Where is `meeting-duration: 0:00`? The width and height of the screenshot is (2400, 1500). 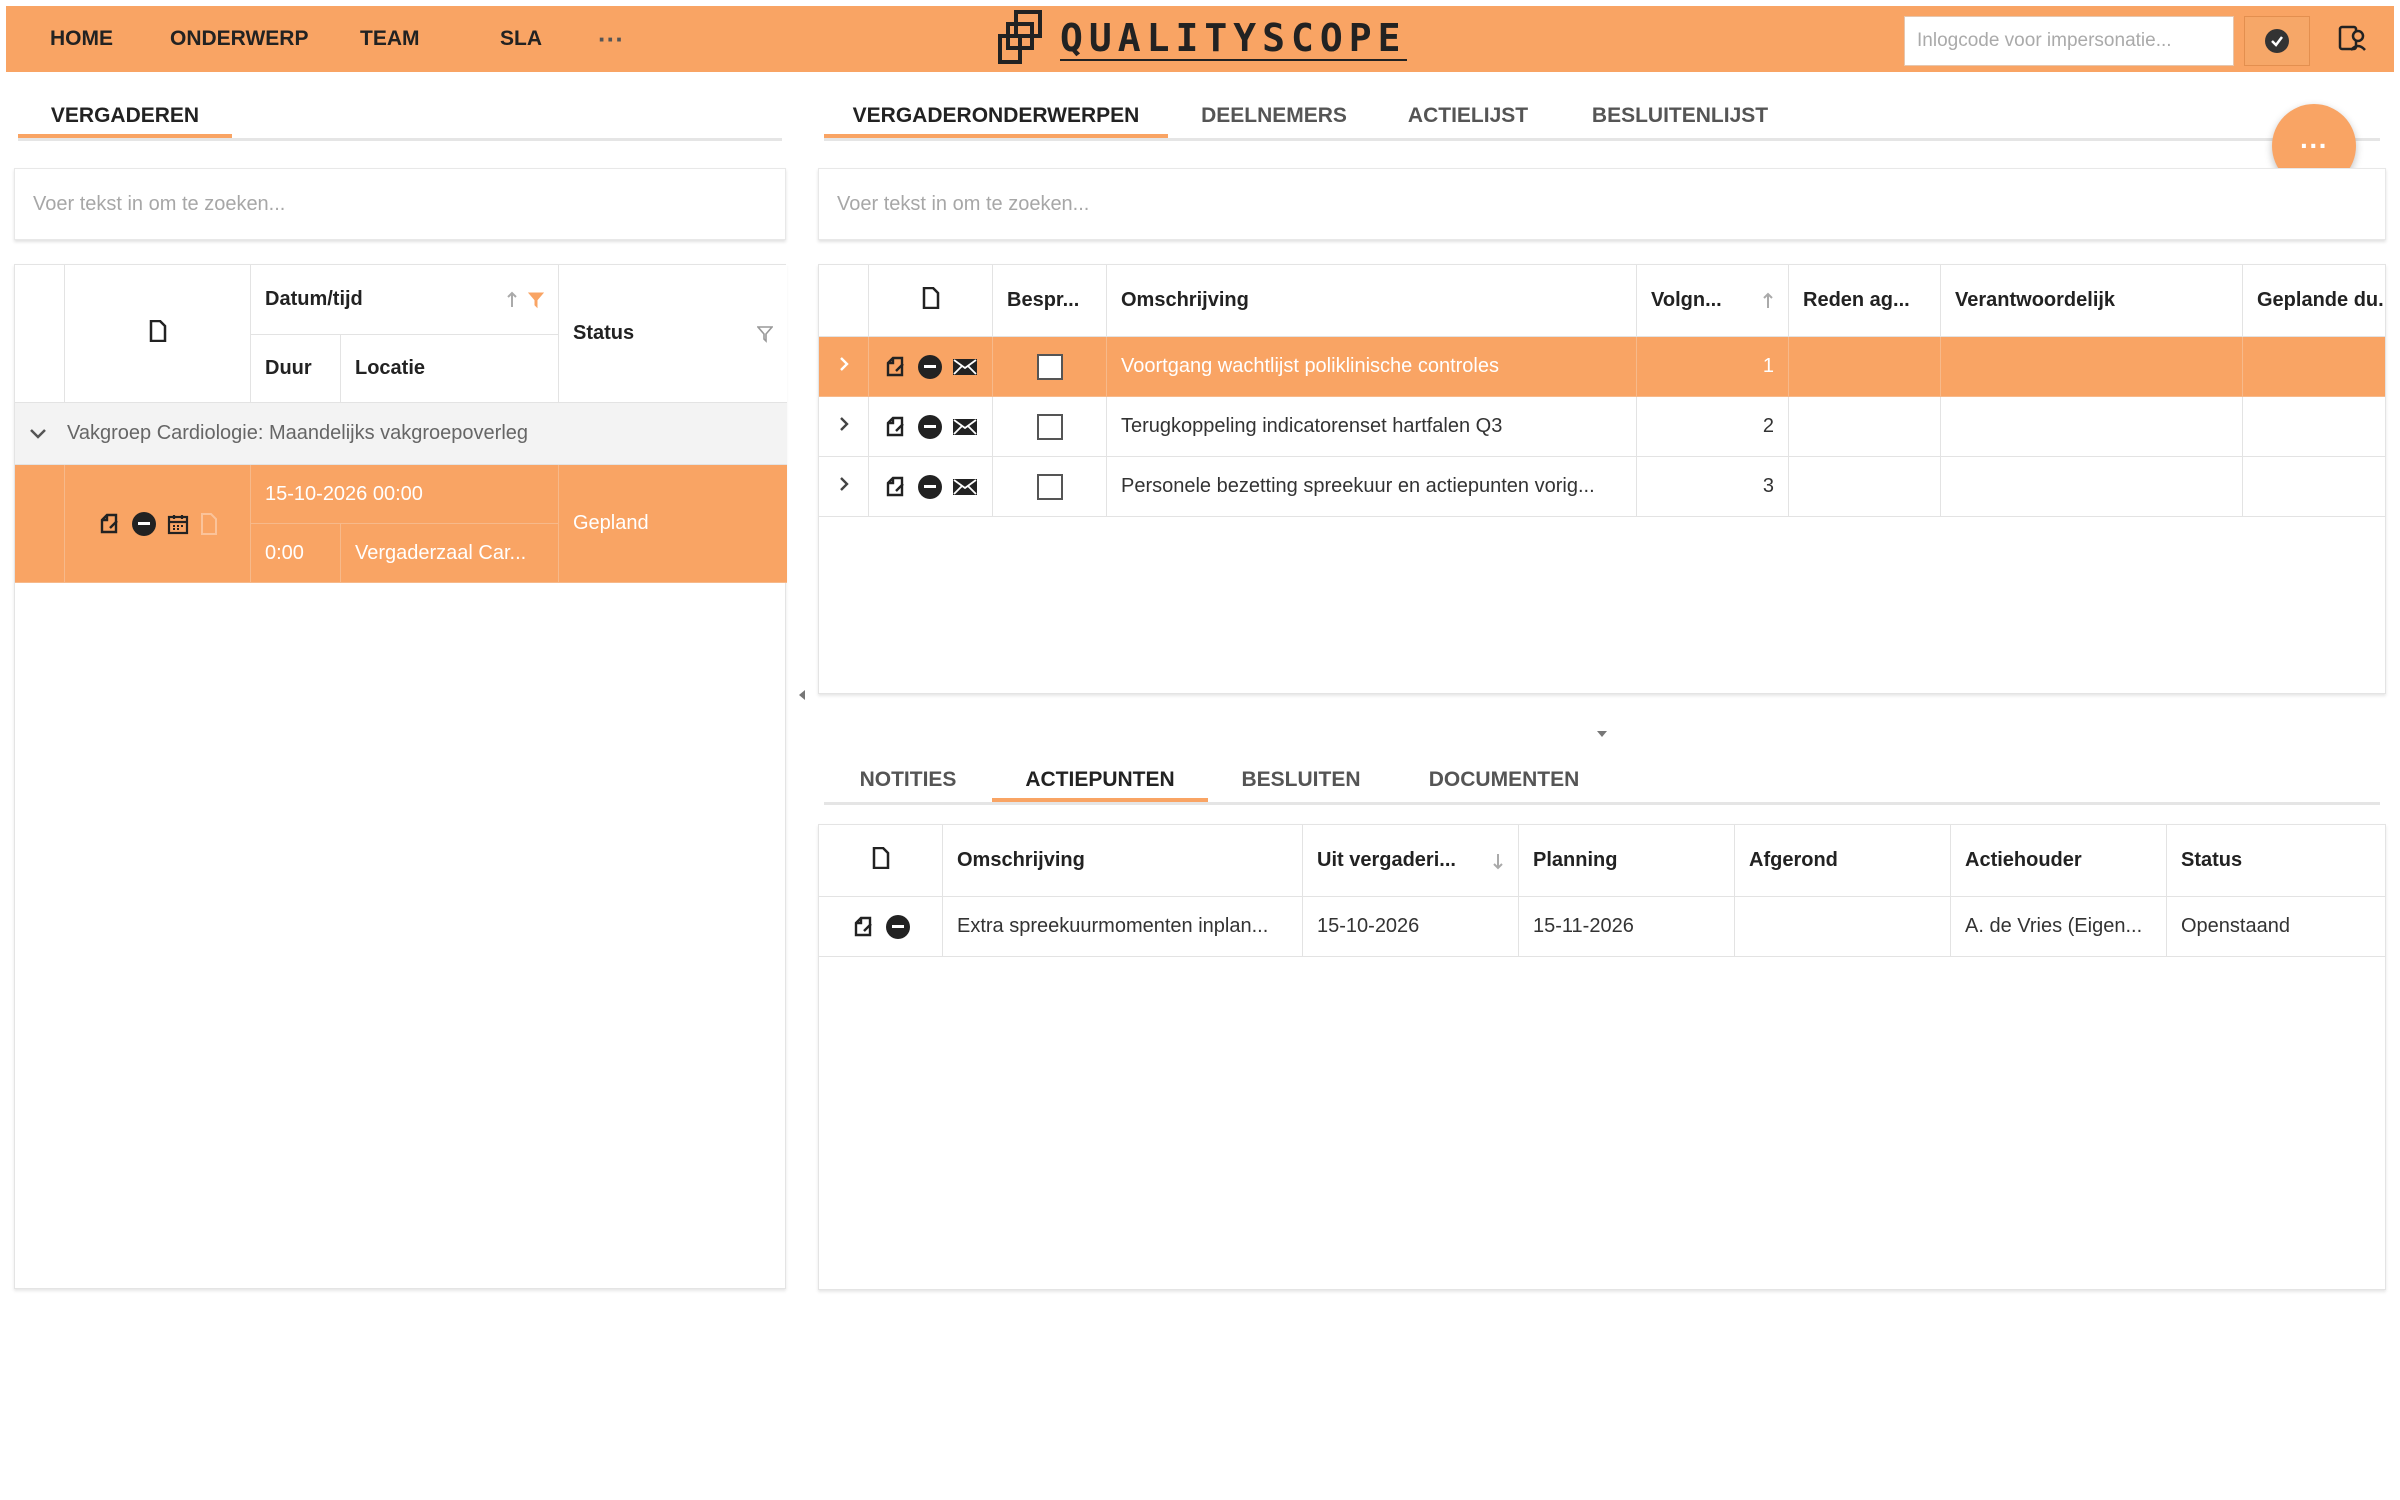 meeting-duration: 0:00 is located at coordinates (296, 553).